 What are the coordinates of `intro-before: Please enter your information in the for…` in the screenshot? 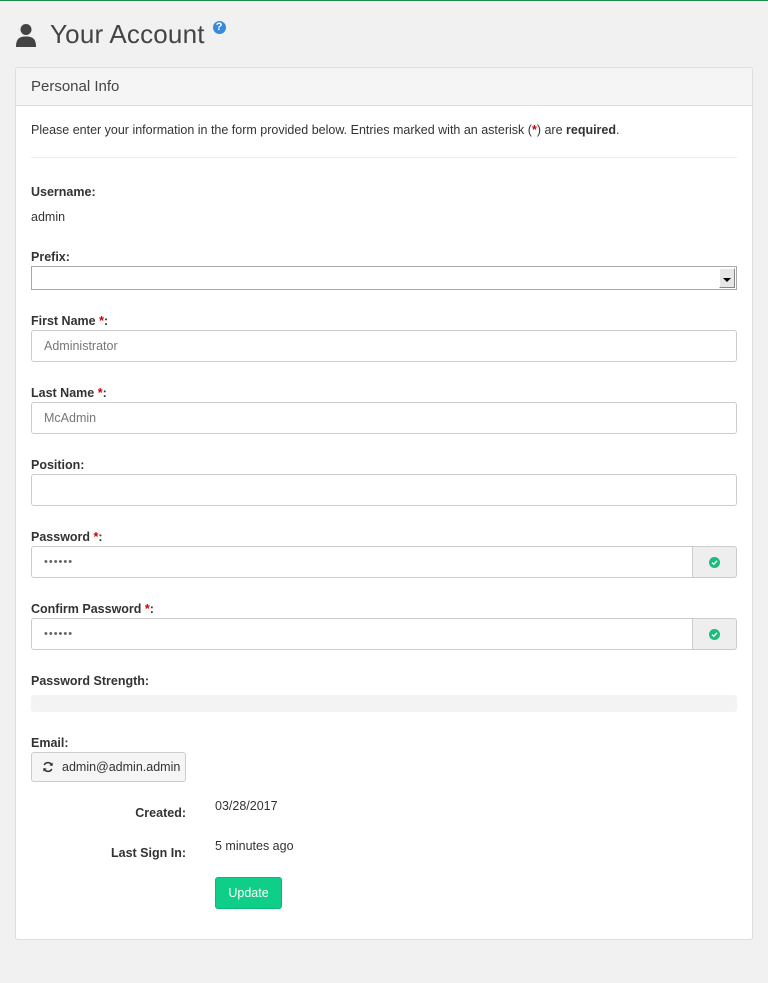 It's located at (281, 130).